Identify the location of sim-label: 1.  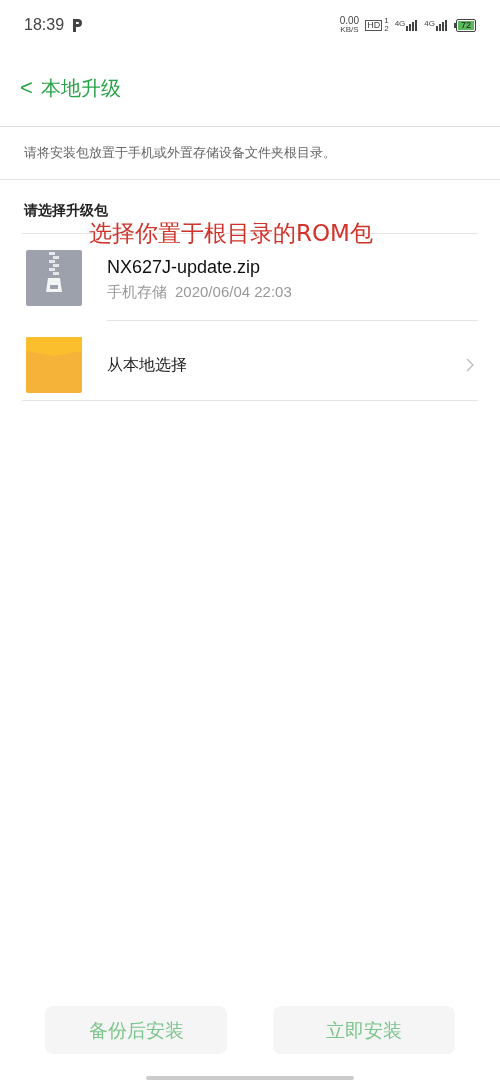
(386, 21).